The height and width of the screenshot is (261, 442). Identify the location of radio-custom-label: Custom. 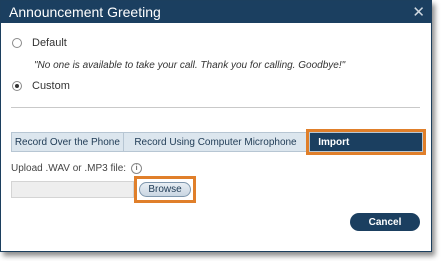
(51, 86).